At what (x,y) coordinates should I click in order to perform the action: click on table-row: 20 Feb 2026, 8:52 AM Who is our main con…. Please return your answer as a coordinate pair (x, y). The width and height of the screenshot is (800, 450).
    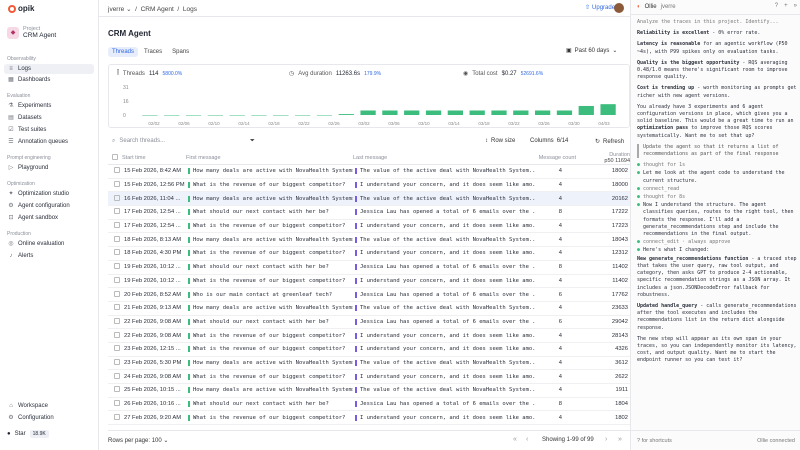
    Looking at the image, I should click on (369, 294).